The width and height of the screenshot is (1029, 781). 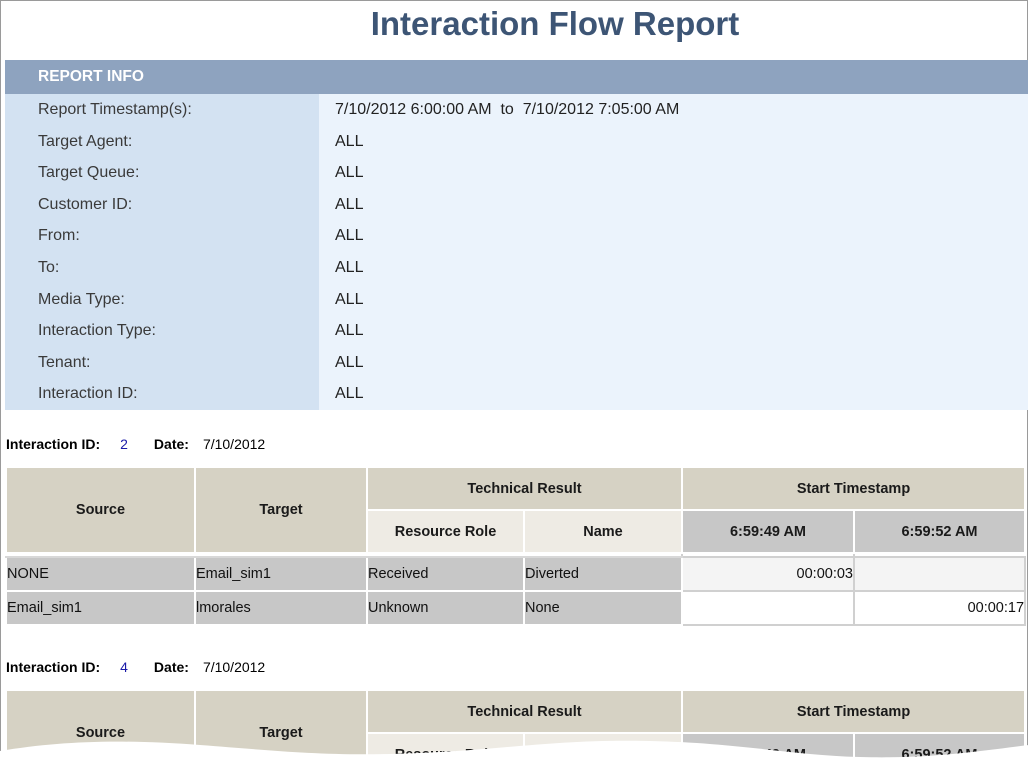 I want to click on interaction-heading: Interaction ID: 4 Date: 7/10/2012, so click(x=135, y=667).